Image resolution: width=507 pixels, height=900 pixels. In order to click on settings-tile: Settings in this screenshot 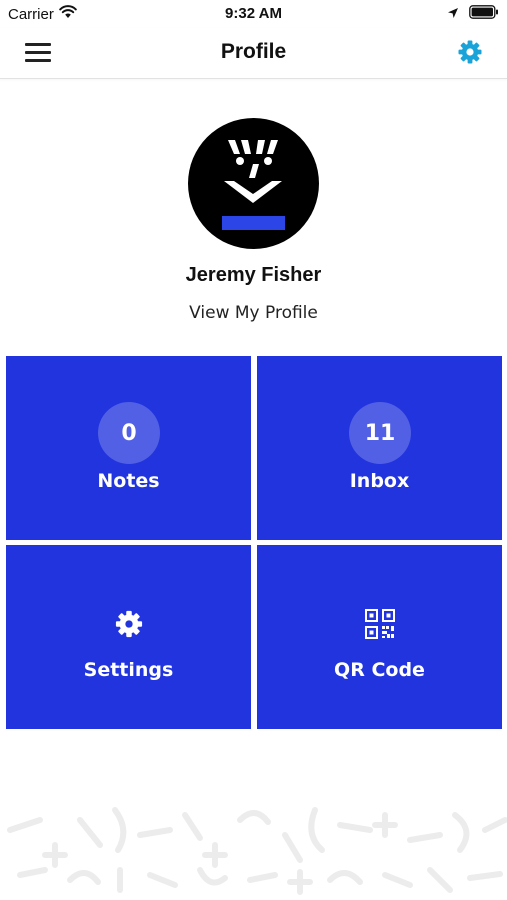, I will do `click(128, 637)`.